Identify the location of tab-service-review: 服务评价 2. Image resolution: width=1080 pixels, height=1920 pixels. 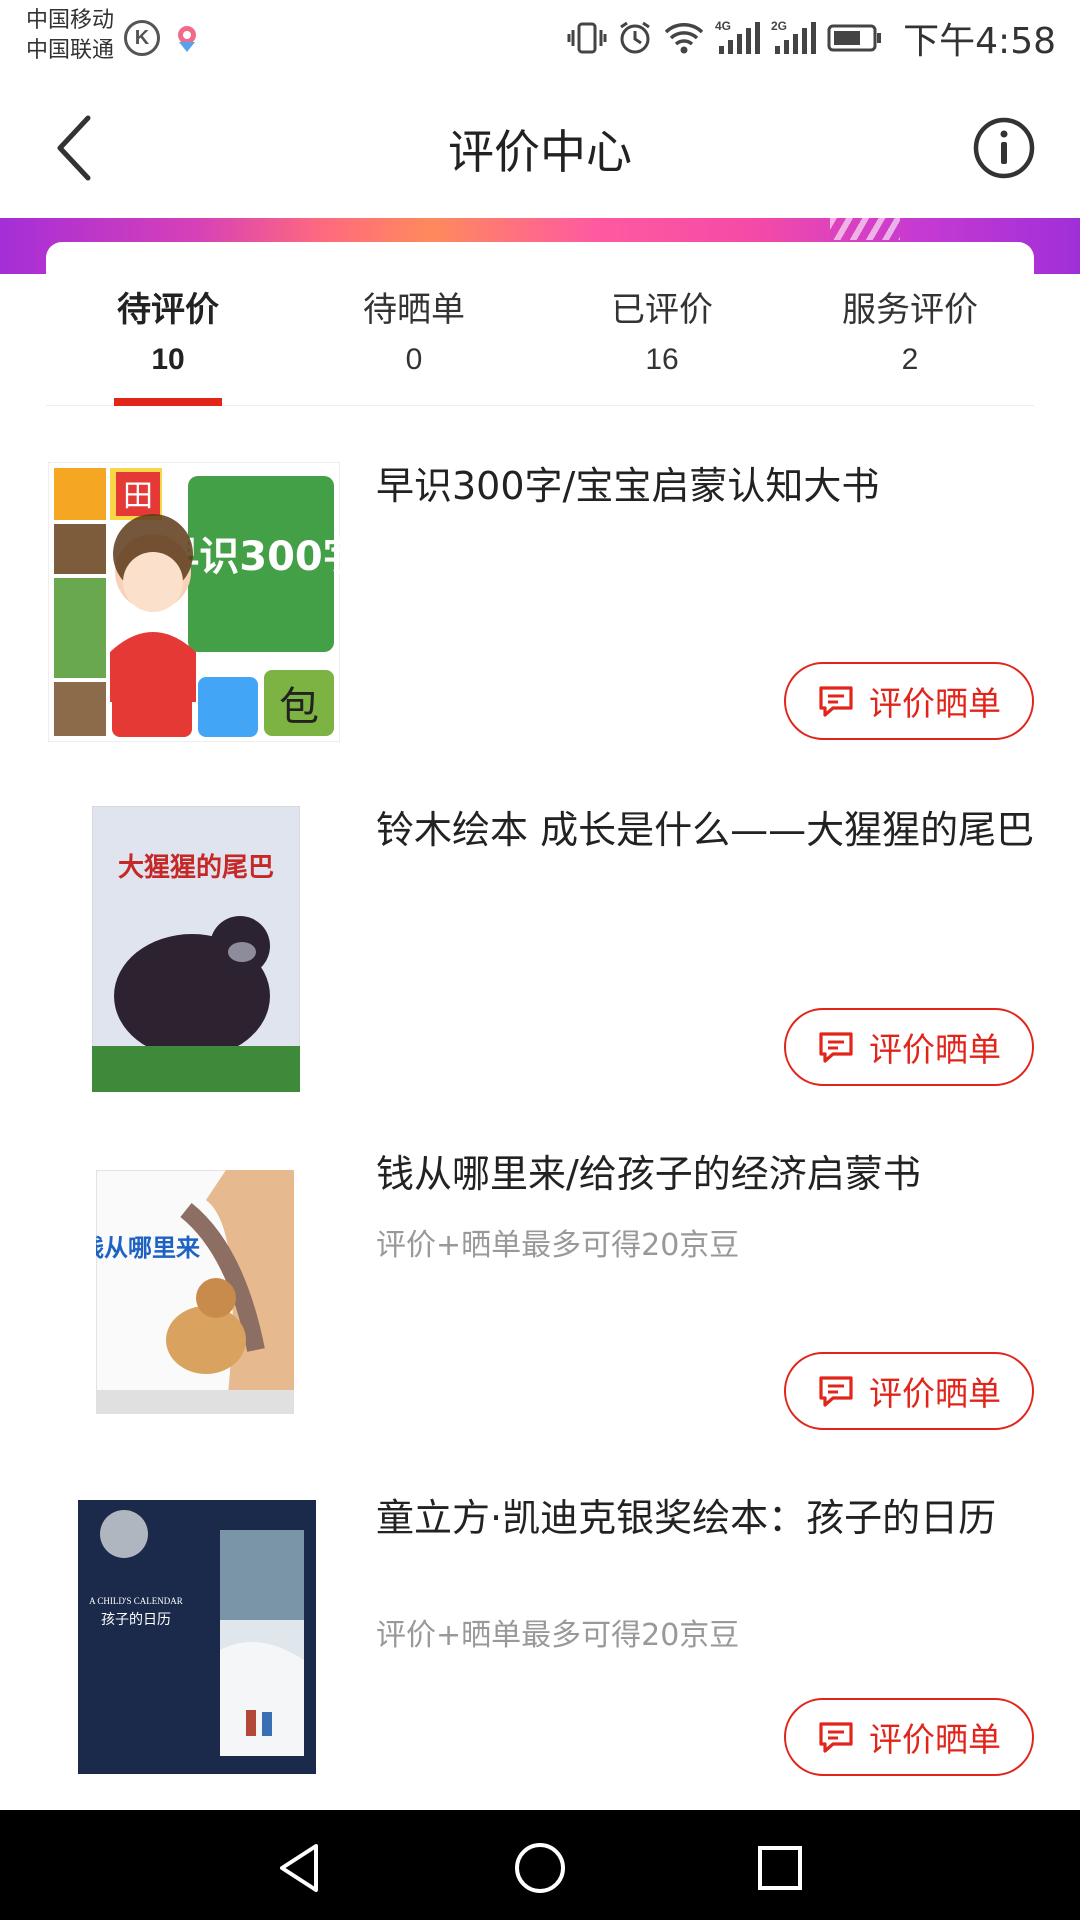
(910, 329).